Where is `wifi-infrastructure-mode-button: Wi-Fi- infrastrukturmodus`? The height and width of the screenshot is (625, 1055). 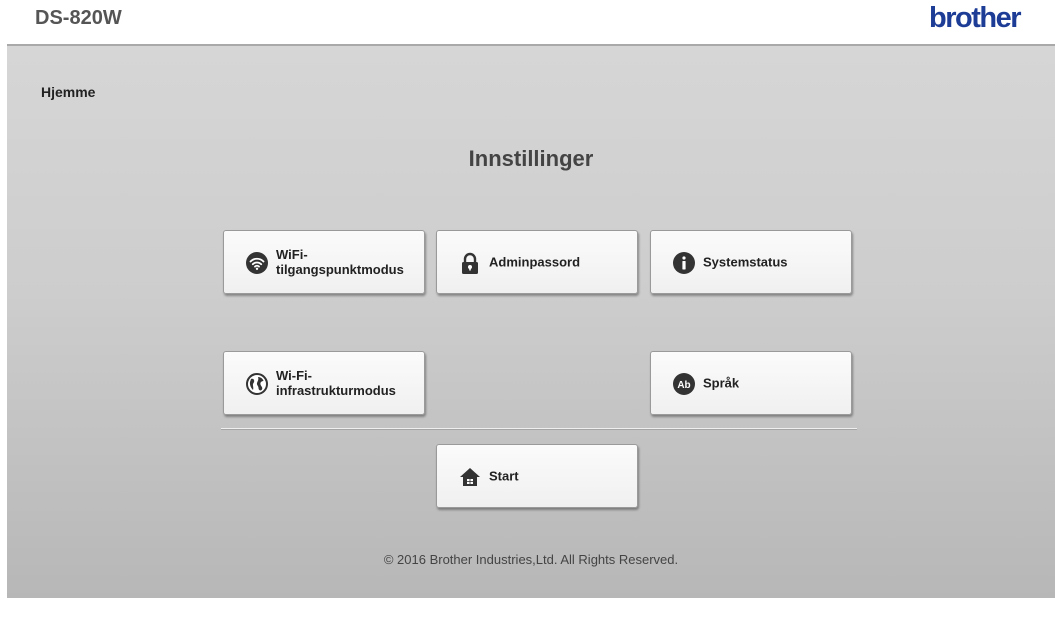
wifi-infrastructure-mode-button: Wi-Fi- infrastrukturmodus is located at coordinates (324, 383).